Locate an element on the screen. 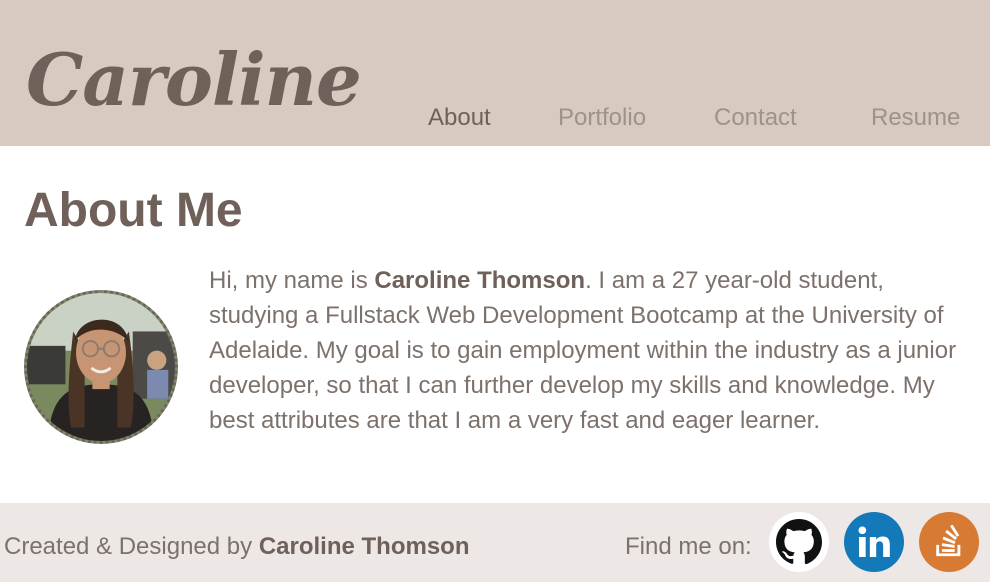 The height and width of the screenshot is (582, 990). linkedin-icon is located at coordinates (874, 541).